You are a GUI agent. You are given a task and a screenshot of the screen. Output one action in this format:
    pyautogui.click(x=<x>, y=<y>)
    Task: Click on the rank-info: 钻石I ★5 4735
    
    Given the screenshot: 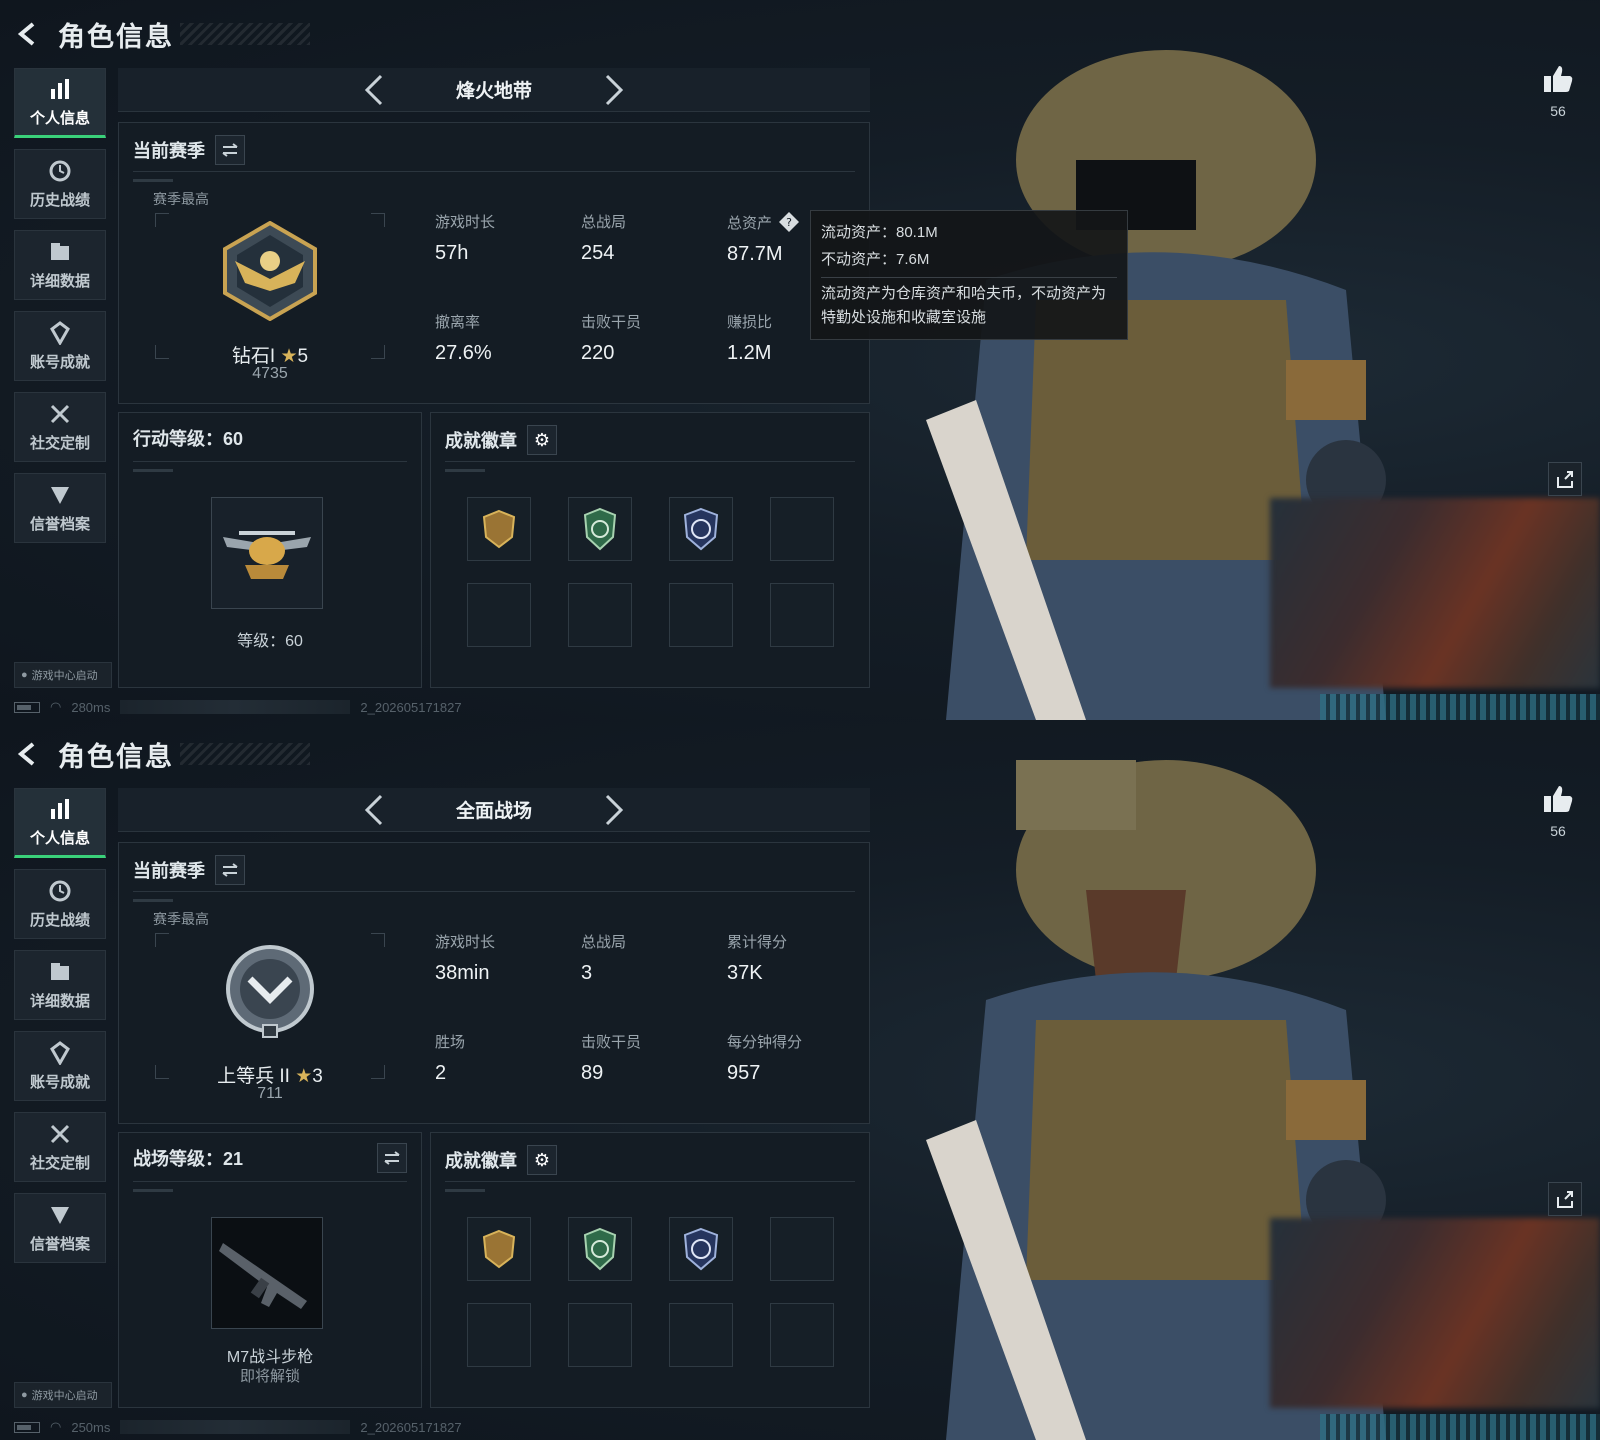 What is the action you would take?
    pyautogui.click(x=270, y=258)
    